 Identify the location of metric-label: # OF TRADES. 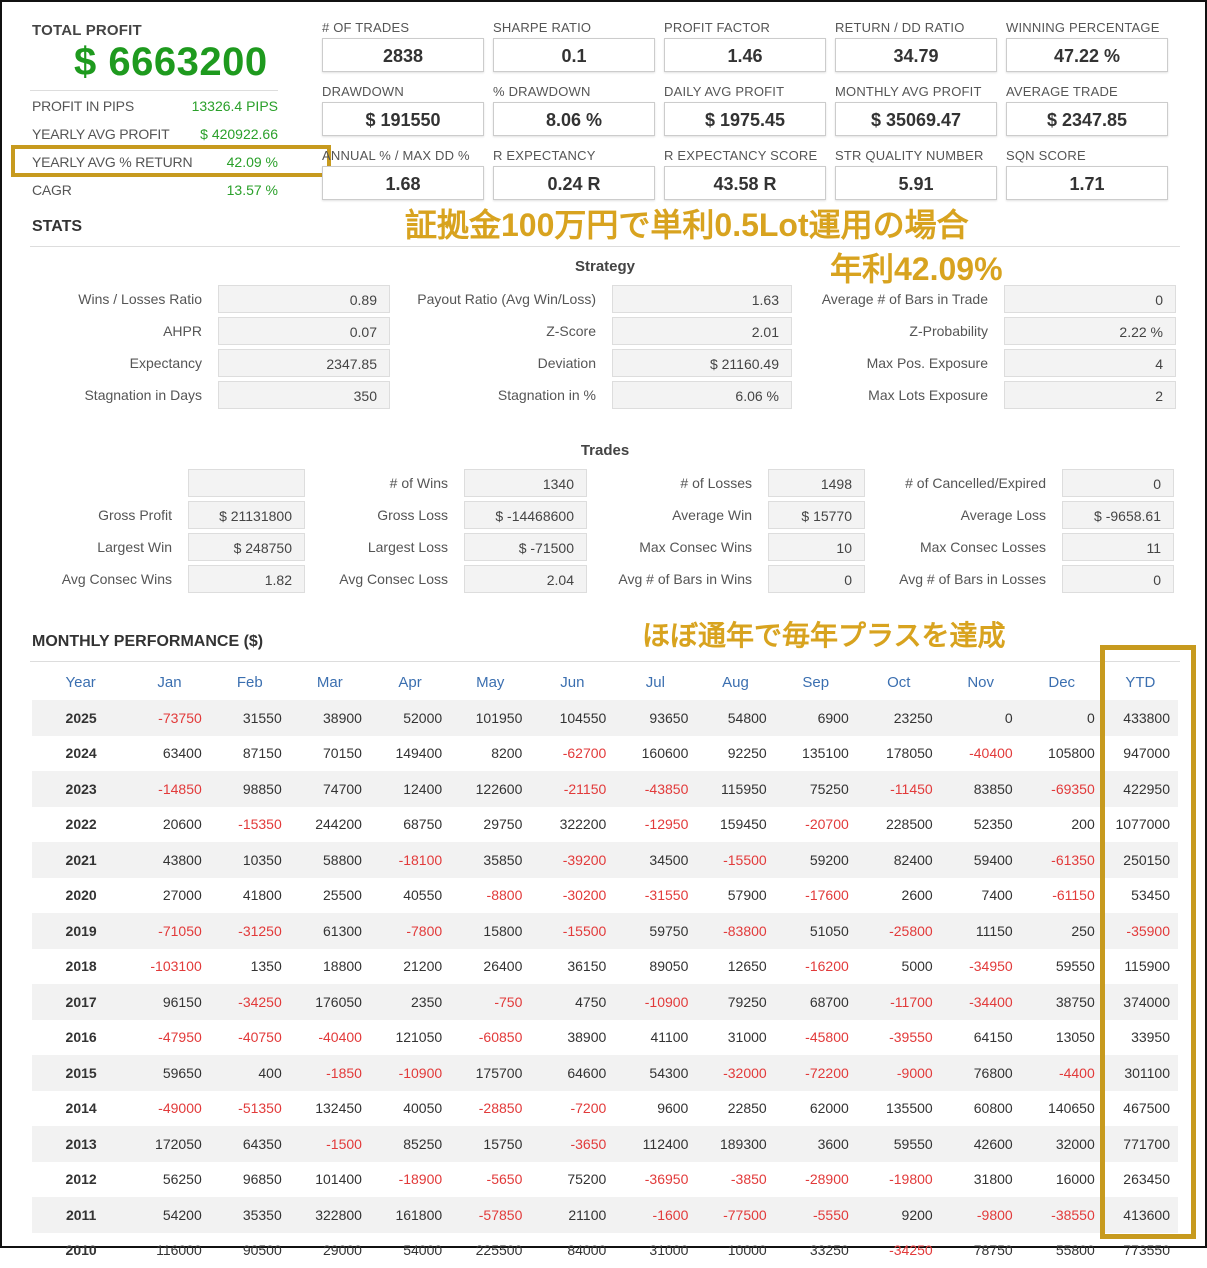
(365, 27).